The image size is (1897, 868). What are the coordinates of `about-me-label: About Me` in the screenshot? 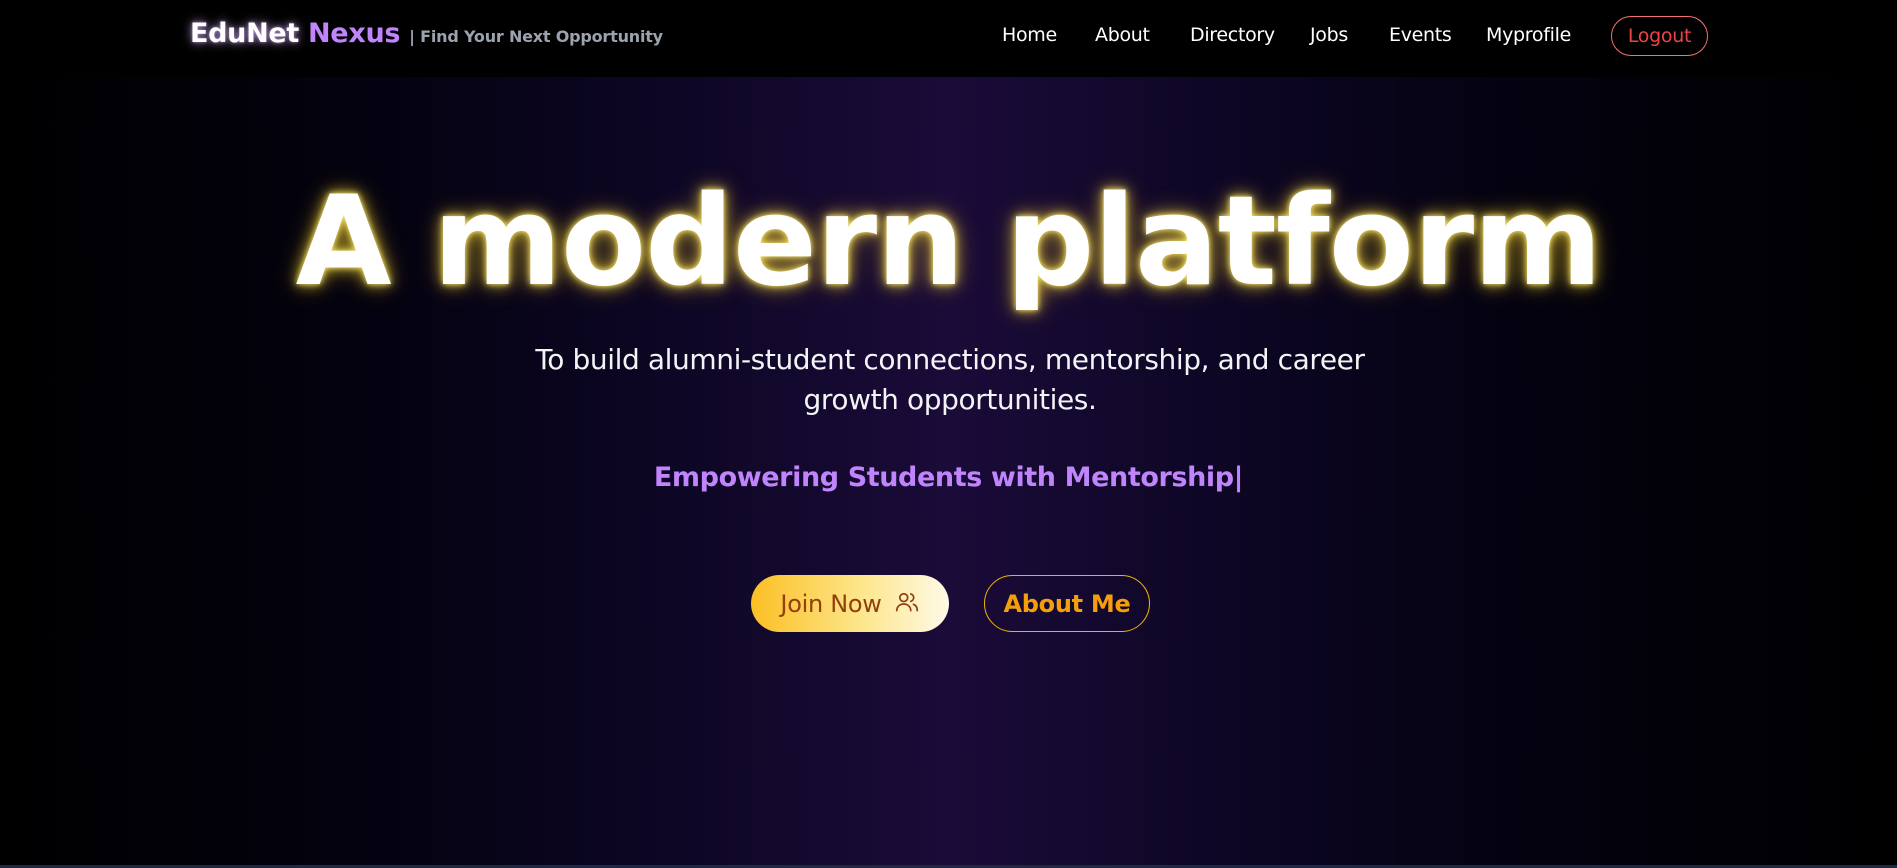 It's located at (1067, 603).